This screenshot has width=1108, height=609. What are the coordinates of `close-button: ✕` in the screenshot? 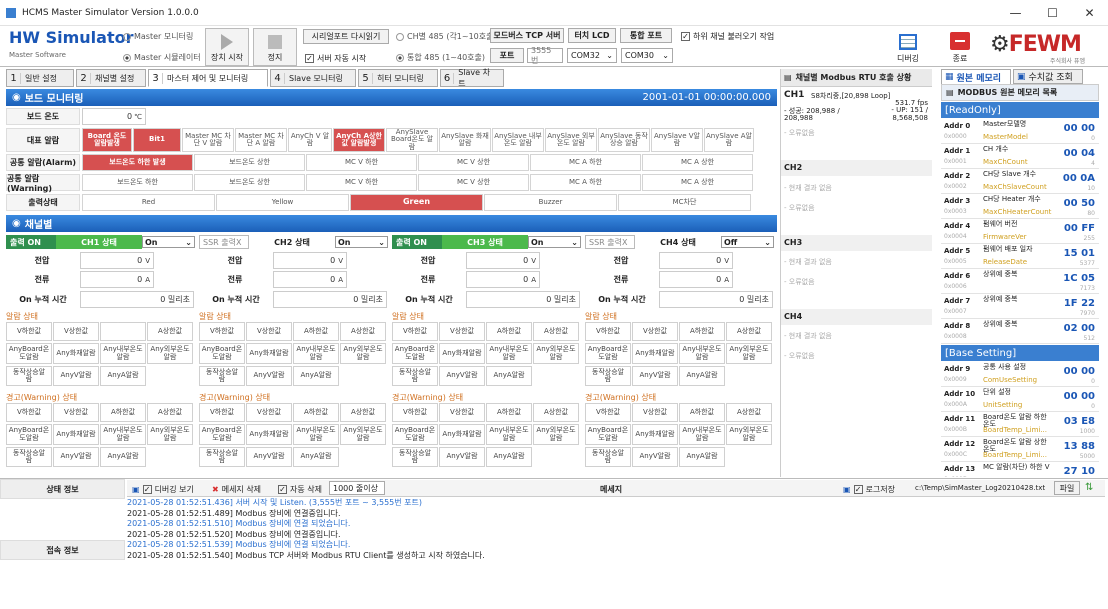 It's located at (1089, 13).